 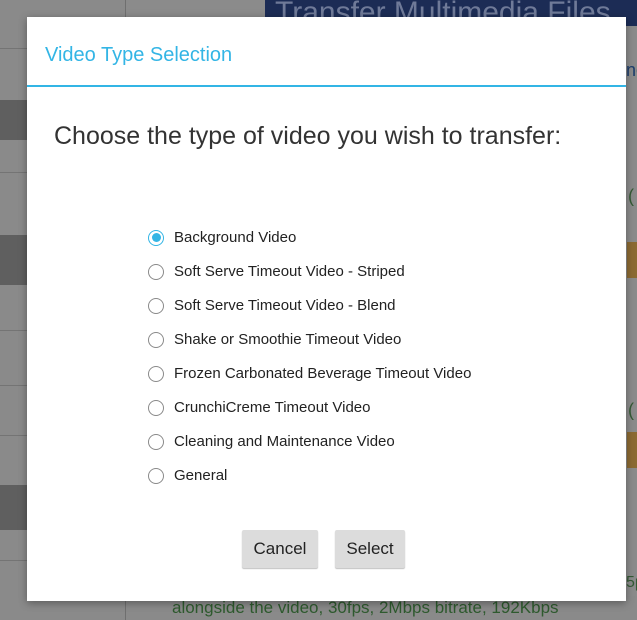 What do you see at coordinates (289, 271) in the screenshot?
I see `option-label: Soft Serve Timeout Video - Striped` at bounding box center [289, 271].